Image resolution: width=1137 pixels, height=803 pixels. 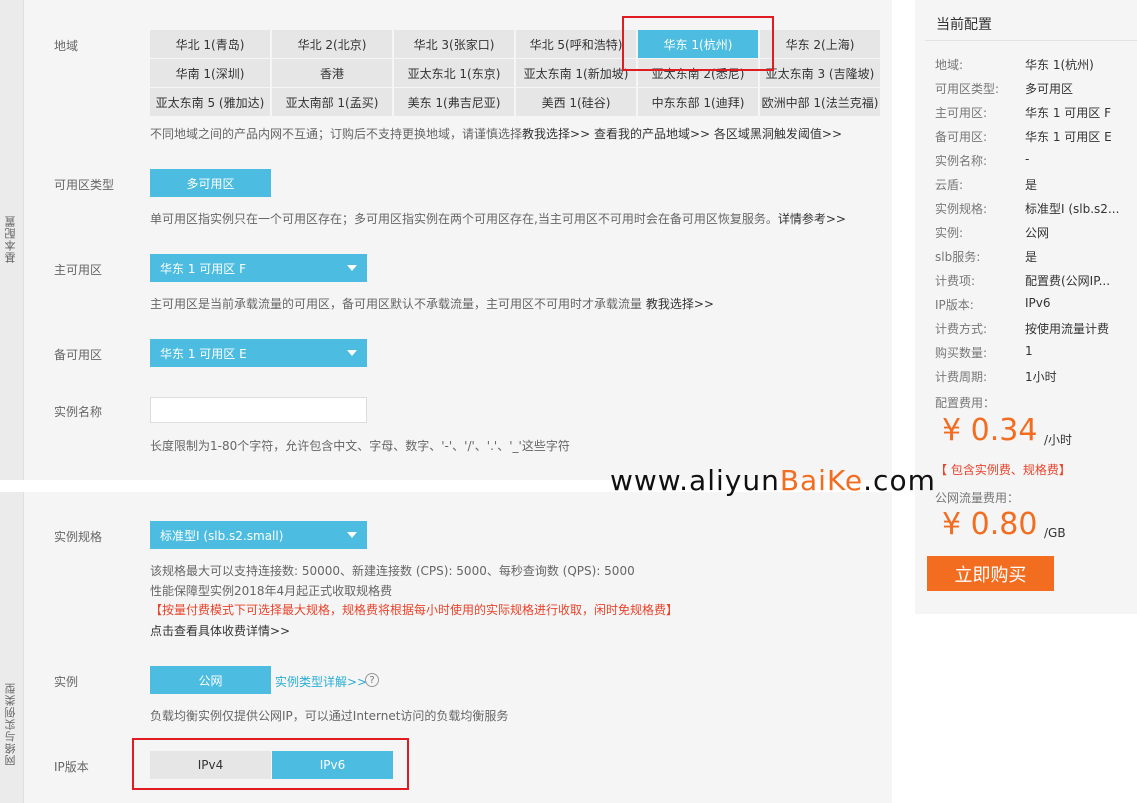 What do you see at coordinates (78, 412) in the screenshot?
I see `instance-name-label: 实例名称` at bounding box center [78, 412].